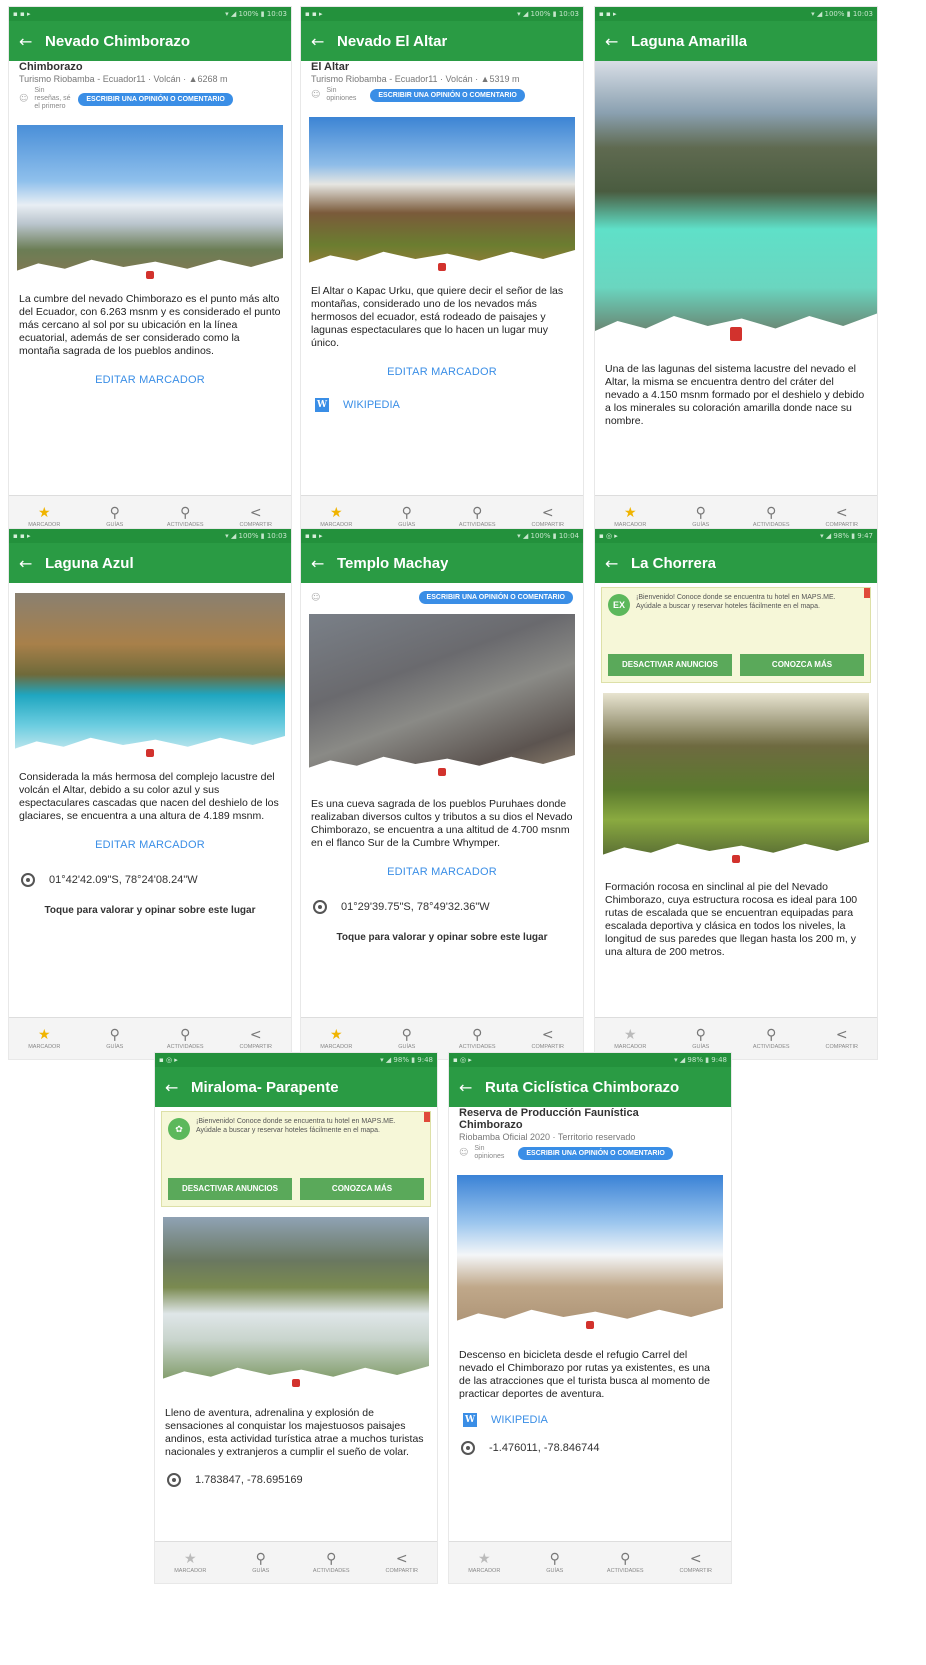 Image resolution: width=926 pixels, height=1665 pixels. I want to click on bottom-nav: ★ Marcador ⚲ Guías ⚲ Actividades < Compartir, so click(590, 1562).